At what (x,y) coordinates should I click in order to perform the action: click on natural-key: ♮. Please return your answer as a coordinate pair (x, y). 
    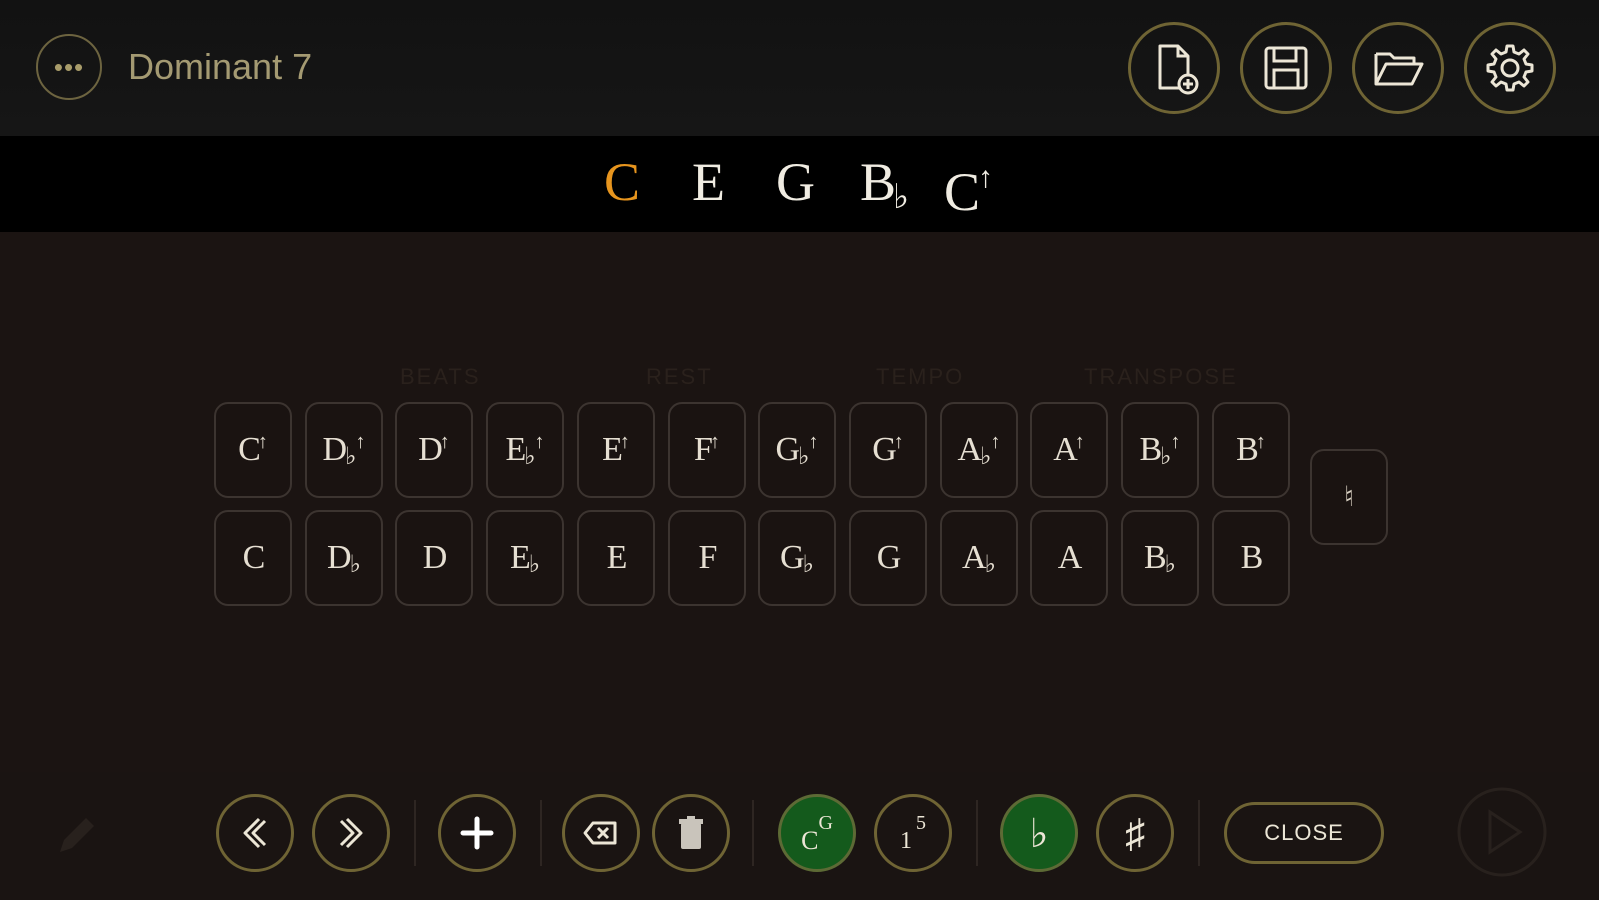
    Looking at the image, I should click on (1349, 497).